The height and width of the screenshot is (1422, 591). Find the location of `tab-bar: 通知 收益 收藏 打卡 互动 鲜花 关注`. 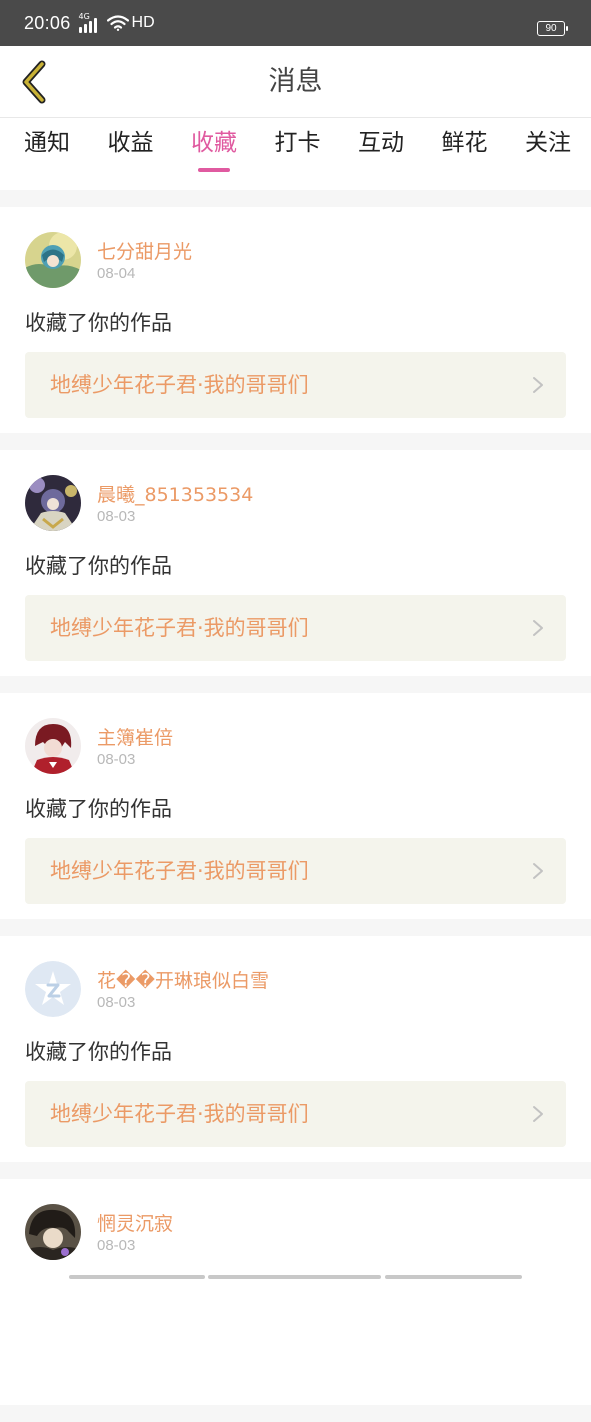

tab-bar: 通知 收益 收藏 打卡 互动 鲜花 关注 is located at coordinates (295, 154).